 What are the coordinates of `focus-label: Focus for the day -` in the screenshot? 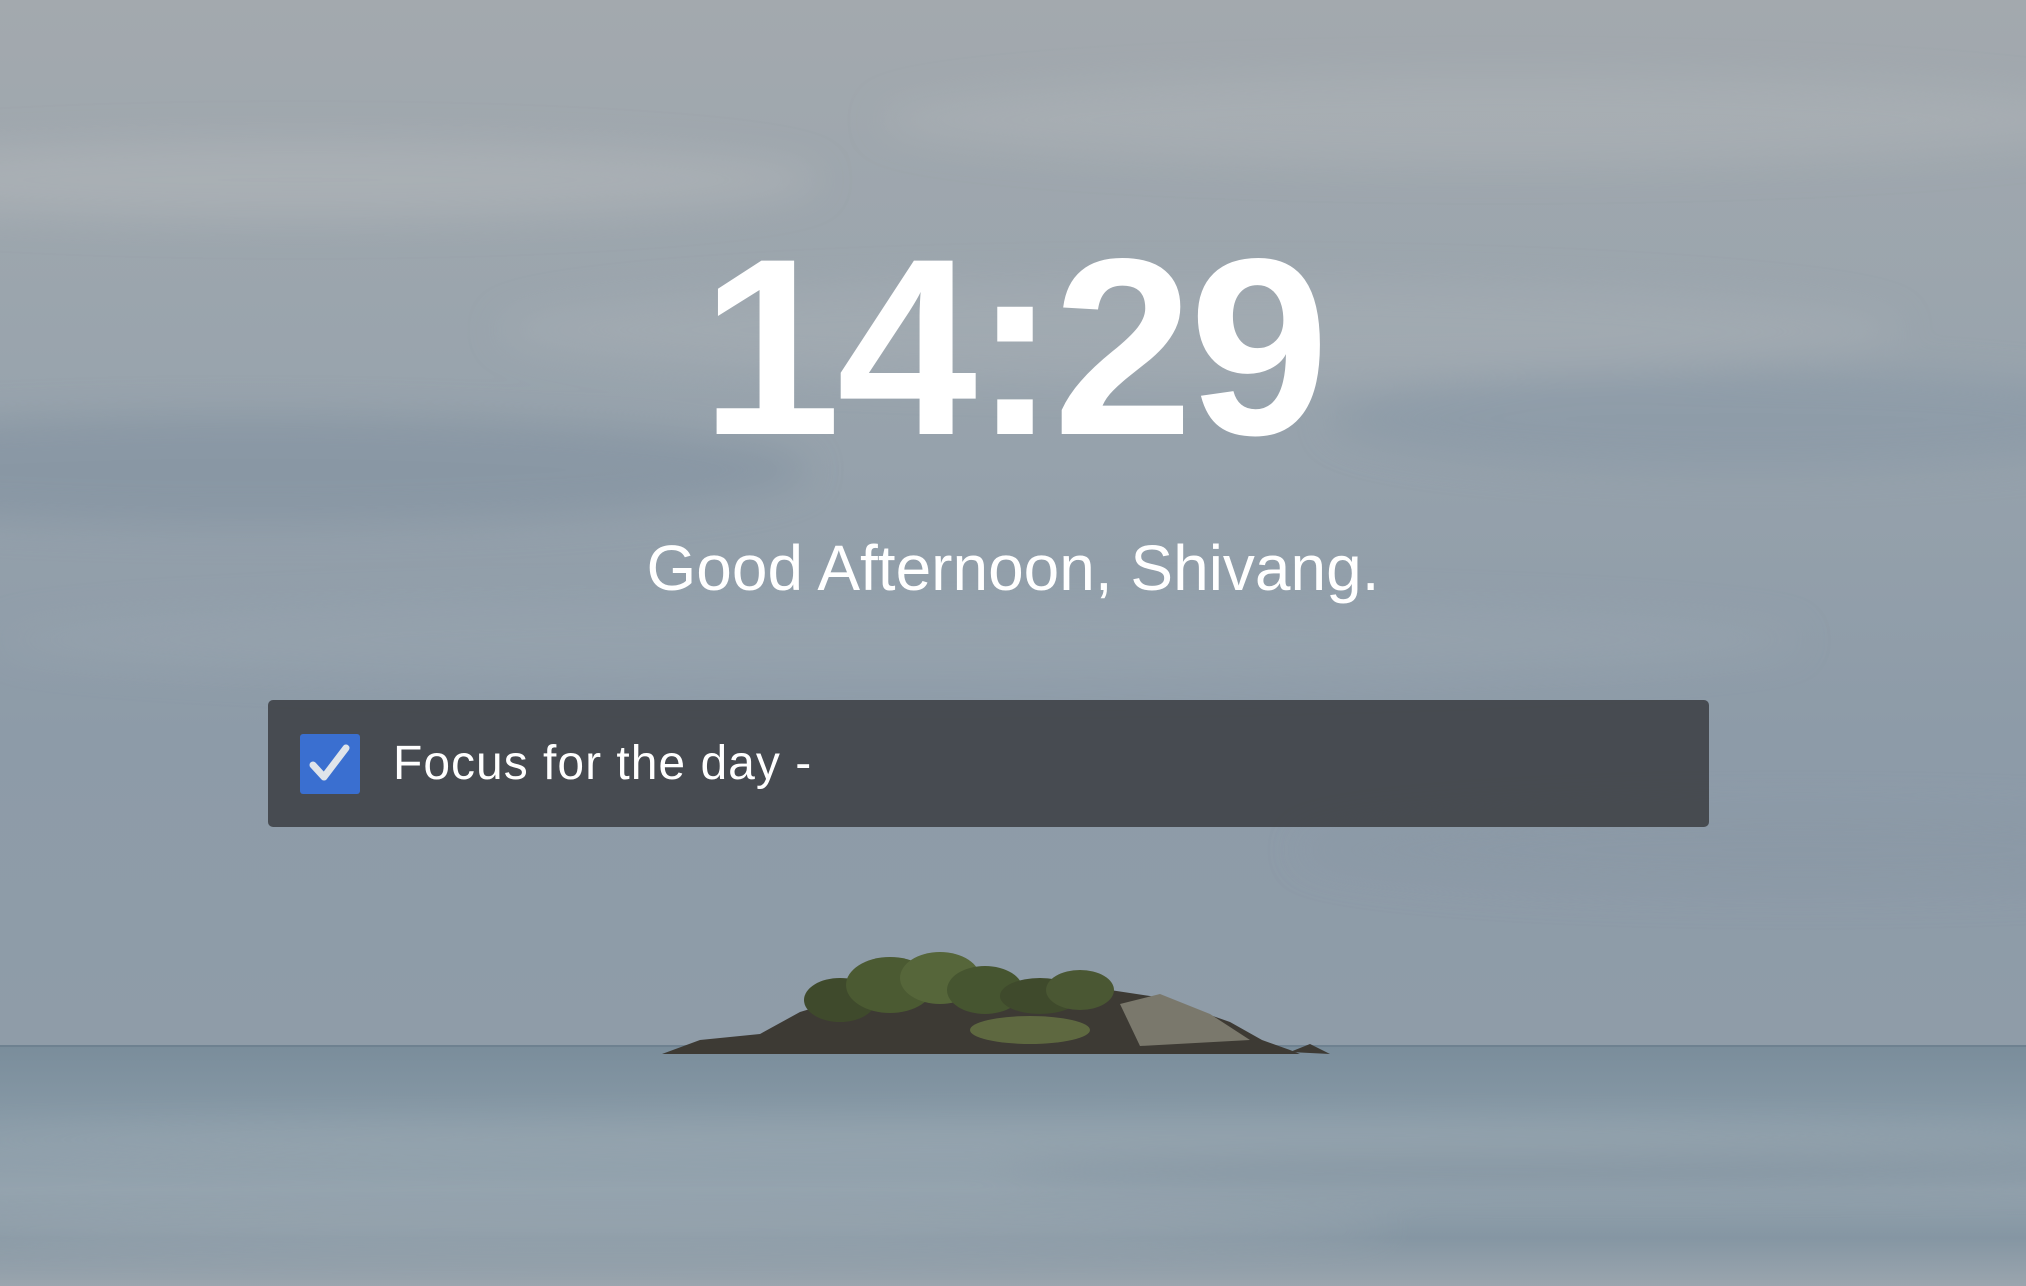 It's located at (602, 764).